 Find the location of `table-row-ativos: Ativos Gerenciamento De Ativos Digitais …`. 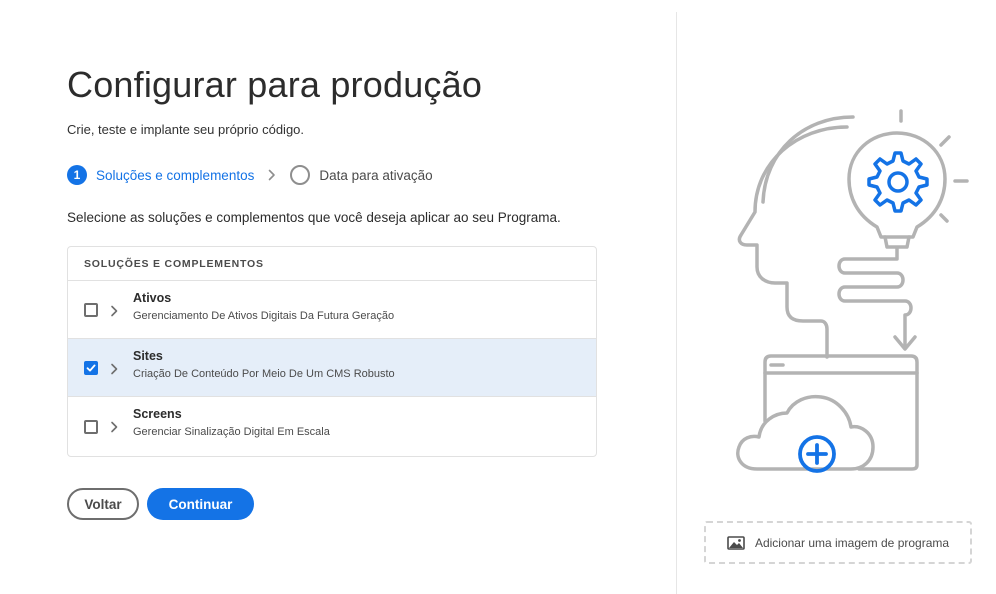

table-row-ativos: Ativos Gerenciamento De Ativos Digitais … is located at coordinates (332, 310).